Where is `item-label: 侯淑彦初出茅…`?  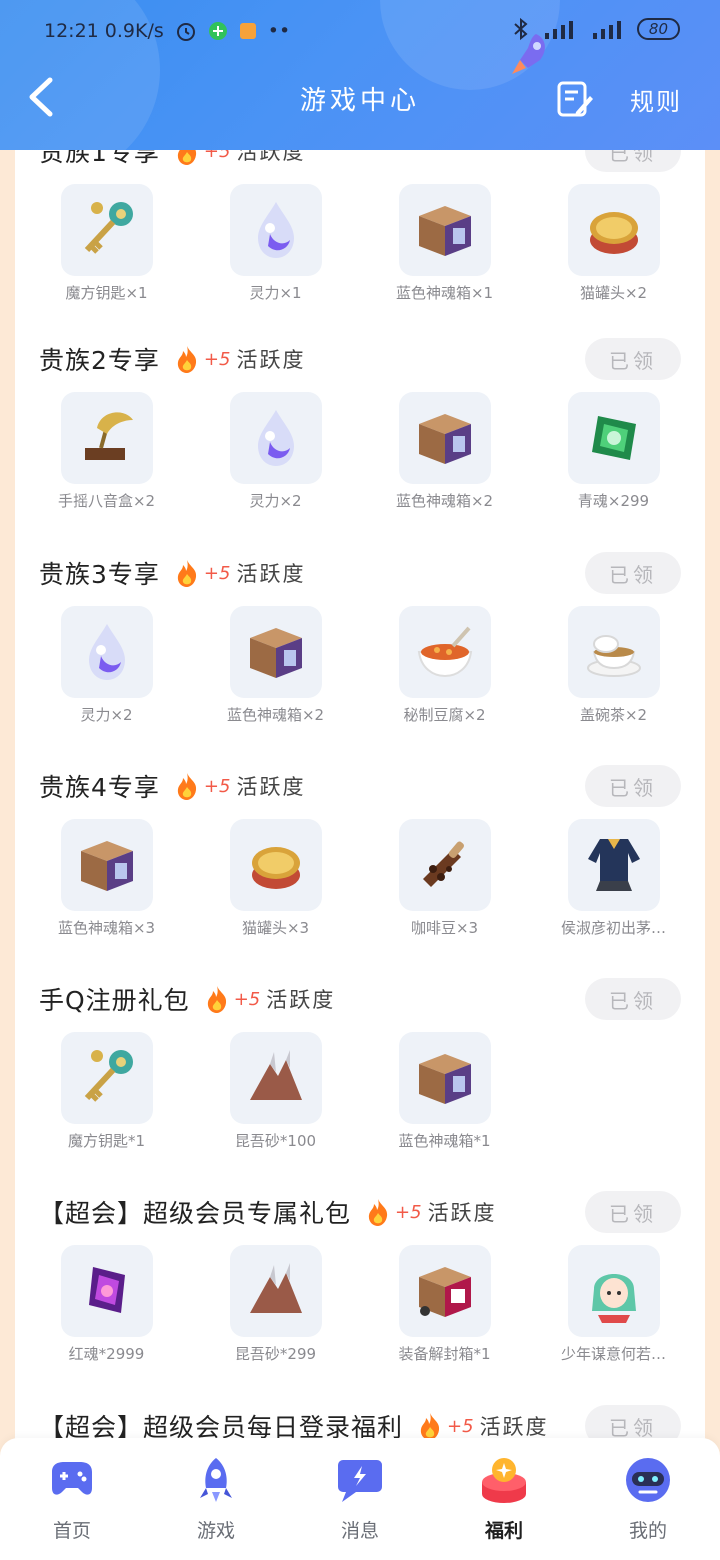
item-label: 侯淑彦初出茅… is located at coordinates (613, 928).